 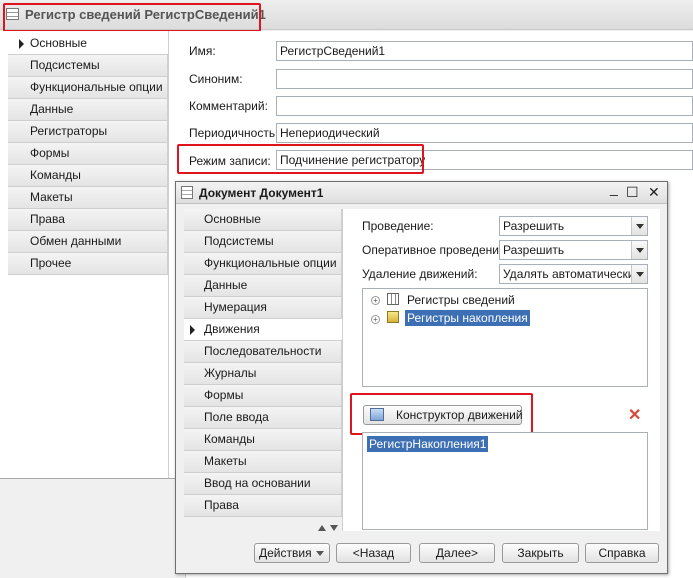 What do you see at coordinates (573, 250) in the screenshot?
I see `online-posting-select: Разрешить` at bounding box center [573, 250].